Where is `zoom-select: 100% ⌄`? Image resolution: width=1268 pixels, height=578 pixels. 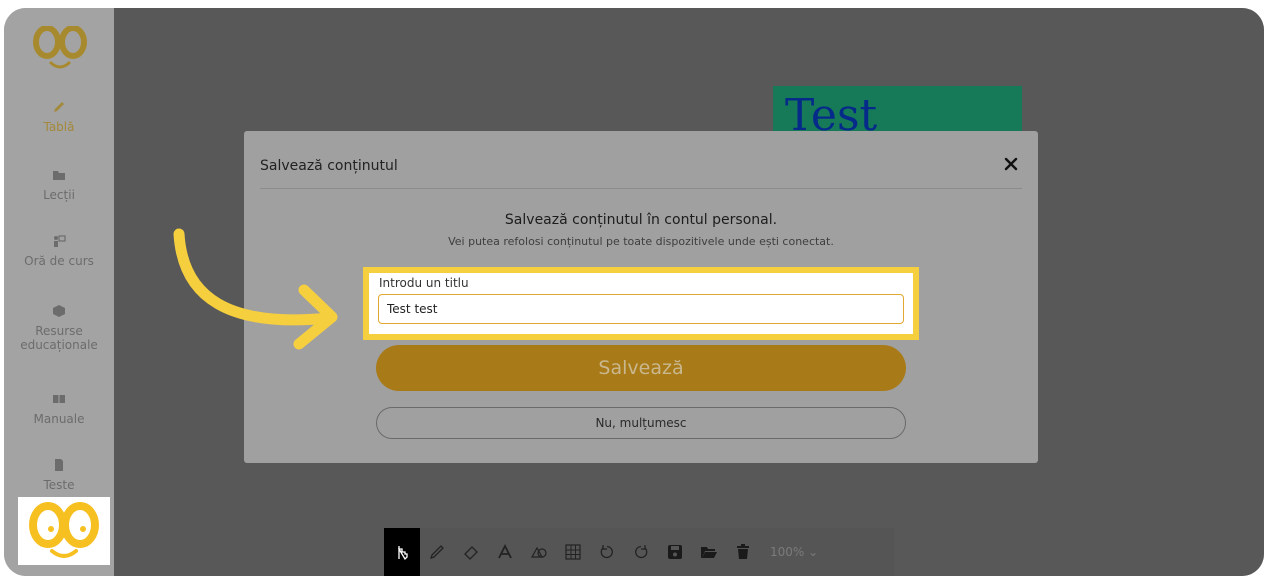 zoom-select: 100% ⌄ is located at coordinates (794, 552).